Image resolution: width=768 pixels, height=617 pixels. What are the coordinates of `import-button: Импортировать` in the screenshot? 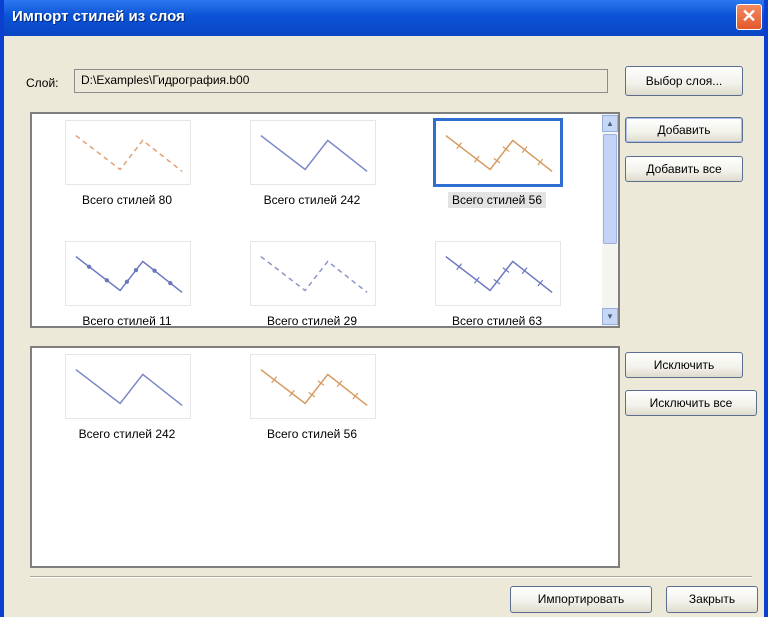 It's located at (581, 599).